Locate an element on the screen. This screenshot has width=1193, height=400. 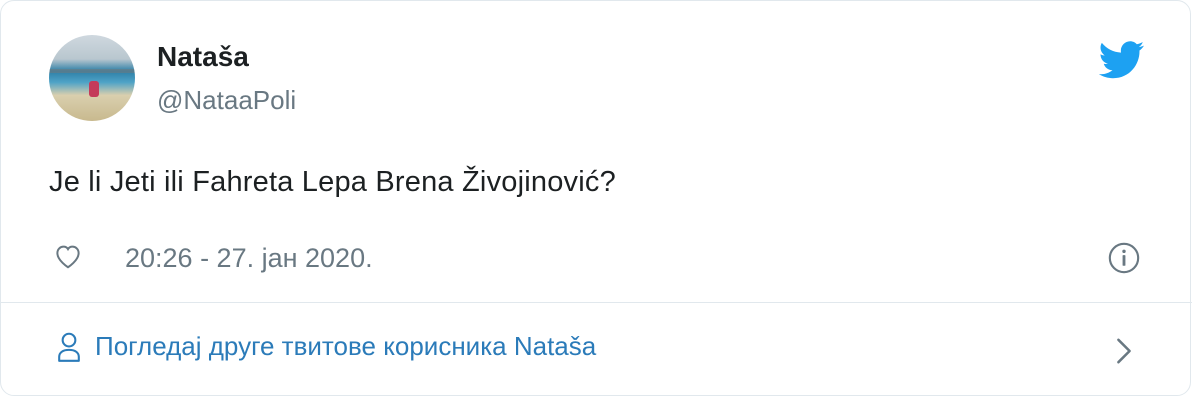
more-tweets-link: Погледај друге твитове корисника Nataša is located at coordinates (326, 346).